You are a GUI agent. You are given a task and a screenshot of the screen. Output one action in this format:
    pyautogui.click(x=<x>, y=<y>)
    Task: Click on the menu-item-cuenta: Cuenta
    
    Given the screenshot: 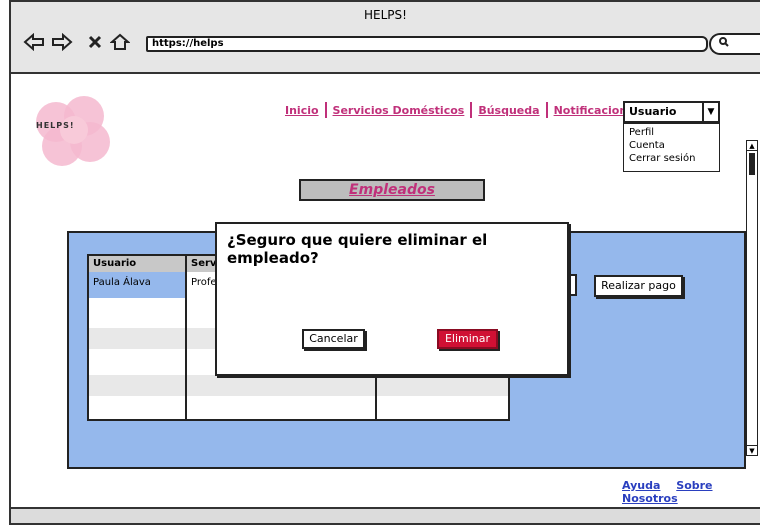 What is the action you would take?
    pyautogui.click(x=671, y=145)
    